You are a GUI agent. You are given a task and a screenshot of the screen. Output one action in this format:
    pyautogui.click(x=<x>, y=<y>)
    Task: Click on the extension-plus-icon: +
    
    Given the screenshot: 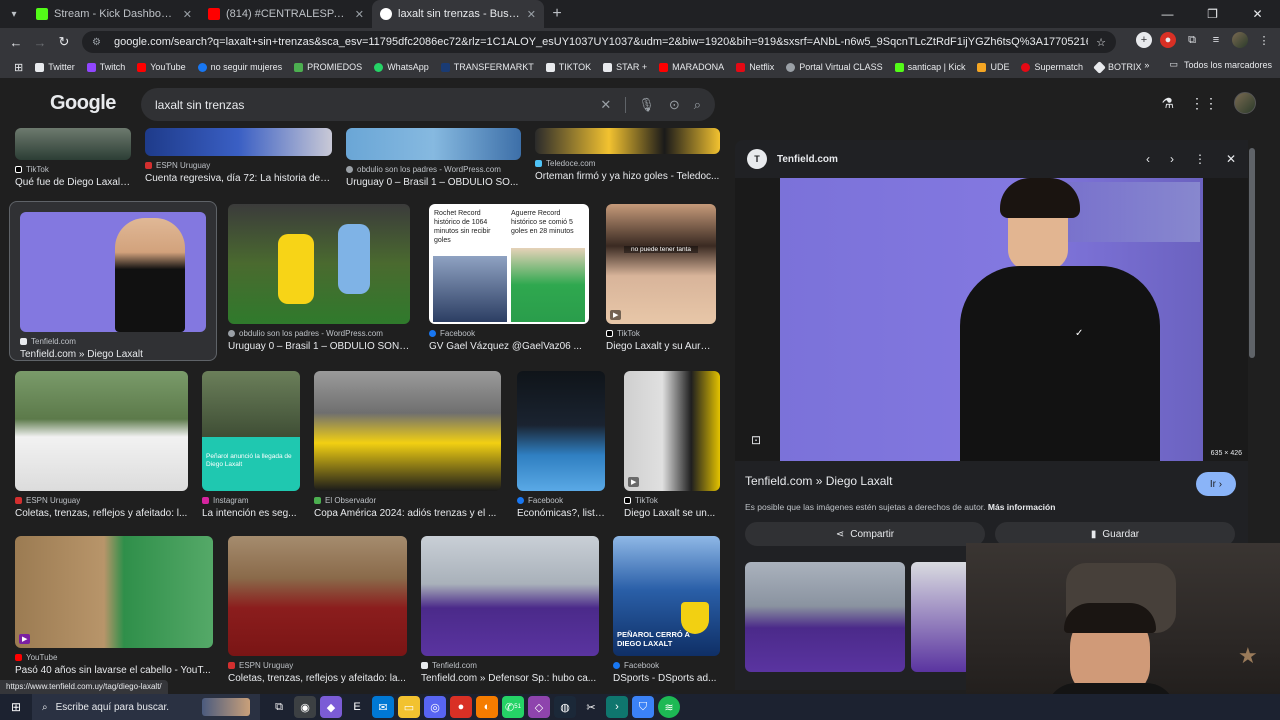 What is the action you would take?
    pyautogui.click(x=1144, y=40)
    